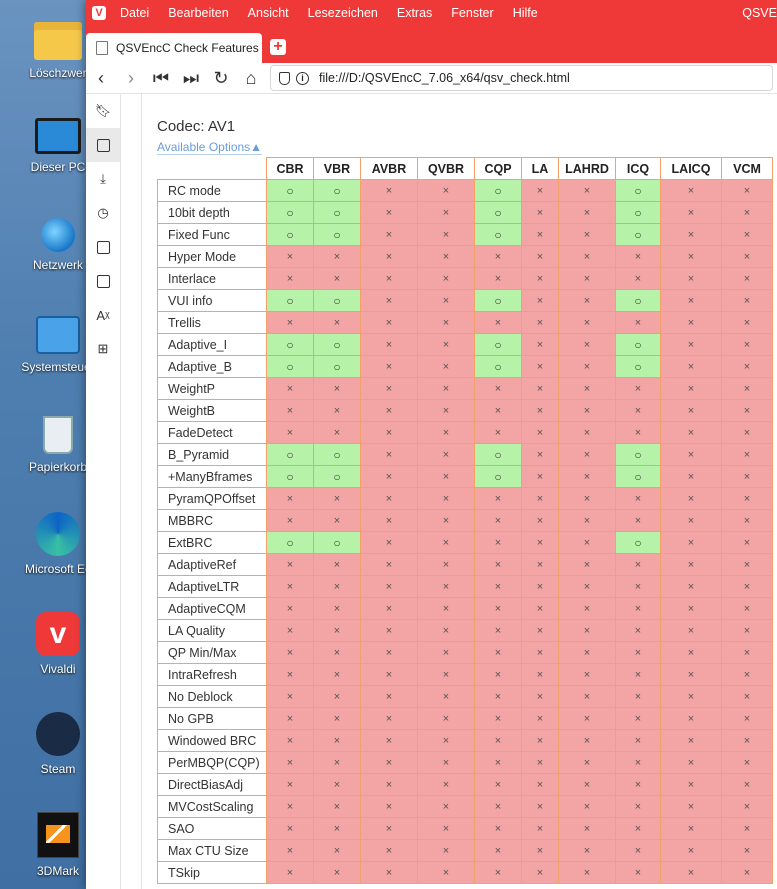 The image size is (777, 889). I want to click on reload-icon: ↻, so click(221, 78).